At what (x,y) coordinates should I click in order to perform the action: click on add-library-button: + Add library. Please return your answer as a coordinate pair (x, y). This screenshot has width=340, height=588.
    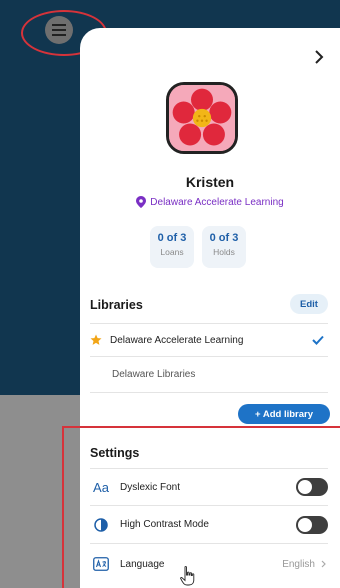
    Looking at the image, I should click on (284, 414).